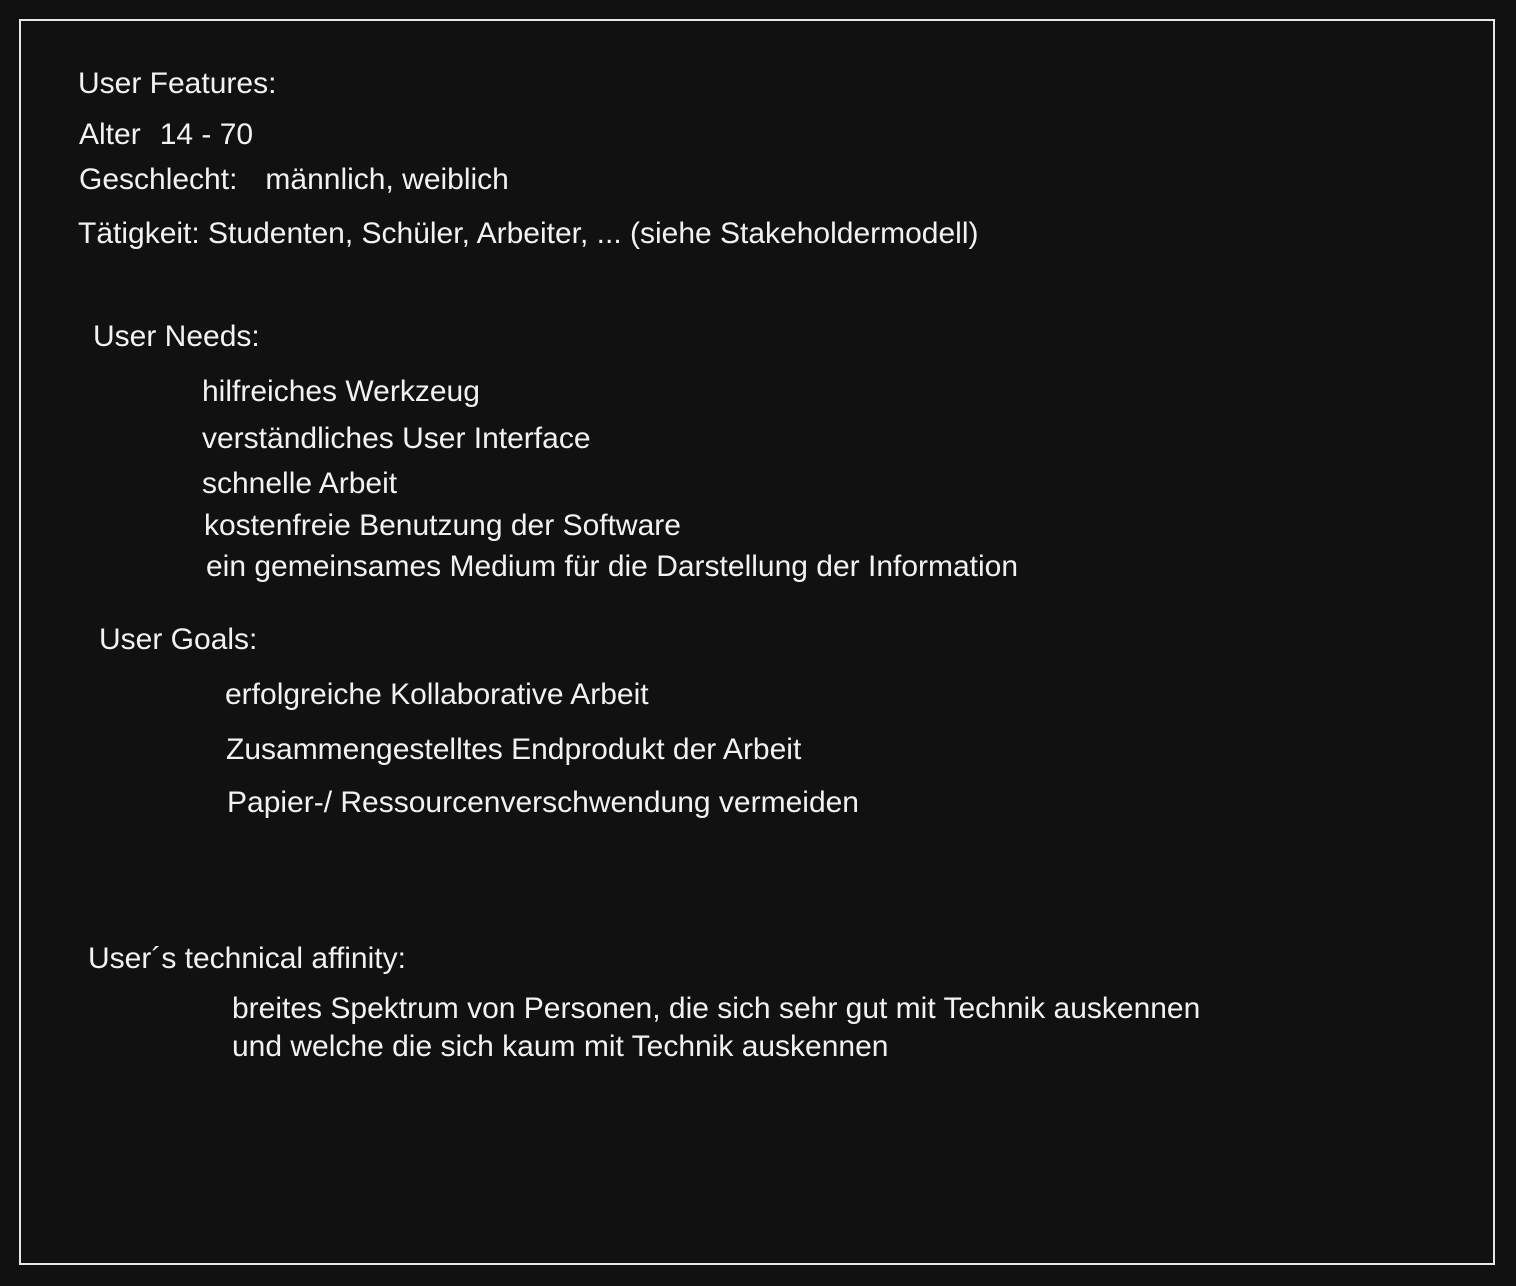 This screenshot has width=1516, height=1286. What do you see at coordinates (176, 336) in the screenshot?
I see `needs-heading: User Needs:` at bounding box center [176, 336].